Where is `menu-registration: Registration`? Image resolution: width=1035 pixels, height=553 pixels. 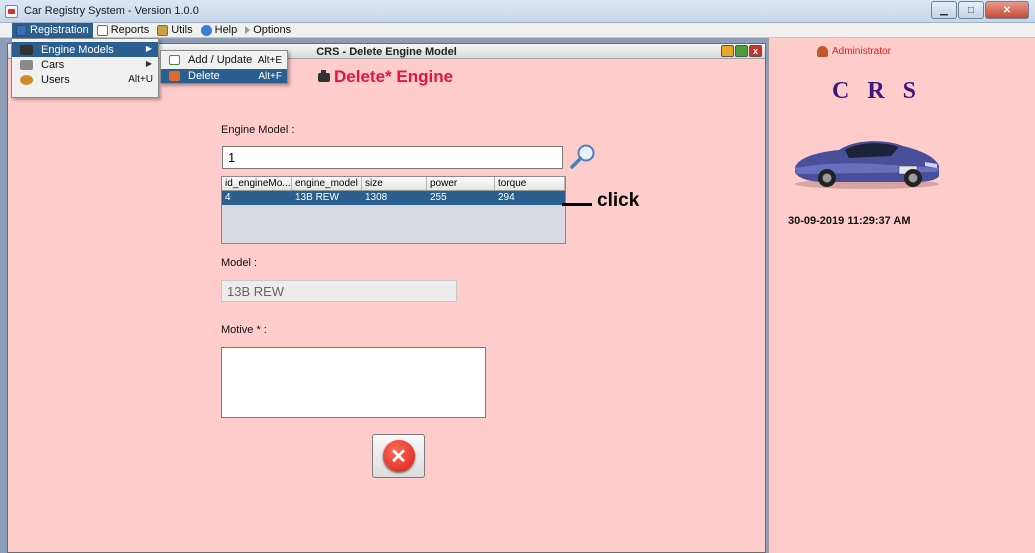
menu-registration: Registration is located at coordinates (52, 30).